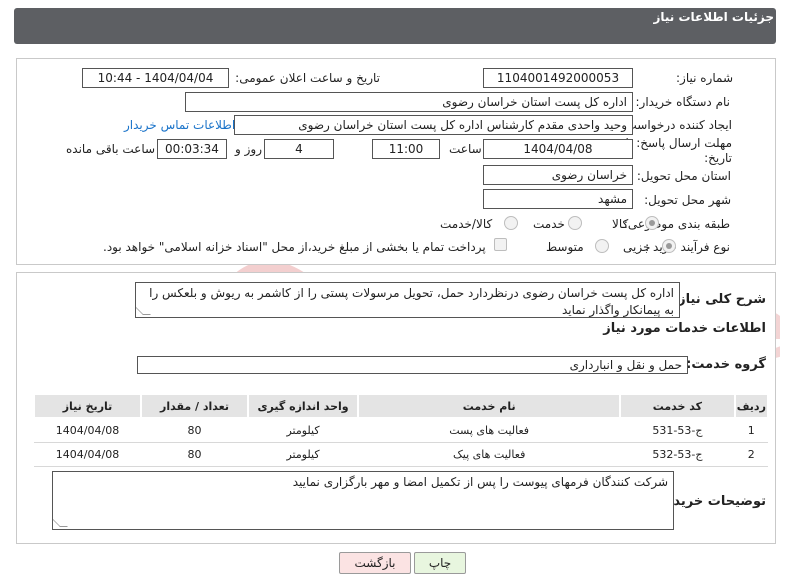 The height and width of the screenshot is (588, 788). What do you see at coordinates (248, 149) in the screenshot?
I see `days-label: روز و` at bounding box center [248, 149].